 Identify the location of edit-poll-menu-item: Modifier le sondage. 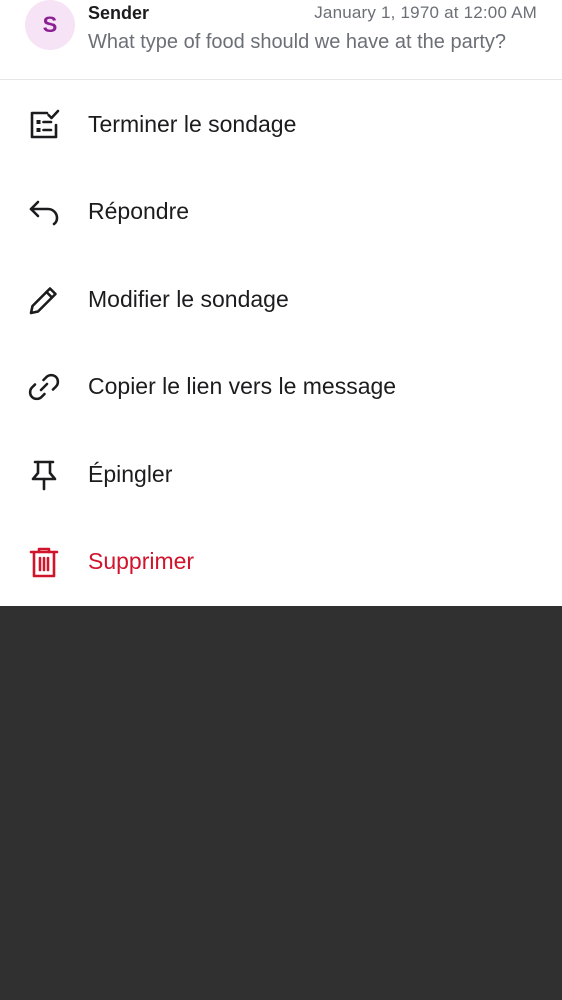
(281, 299).